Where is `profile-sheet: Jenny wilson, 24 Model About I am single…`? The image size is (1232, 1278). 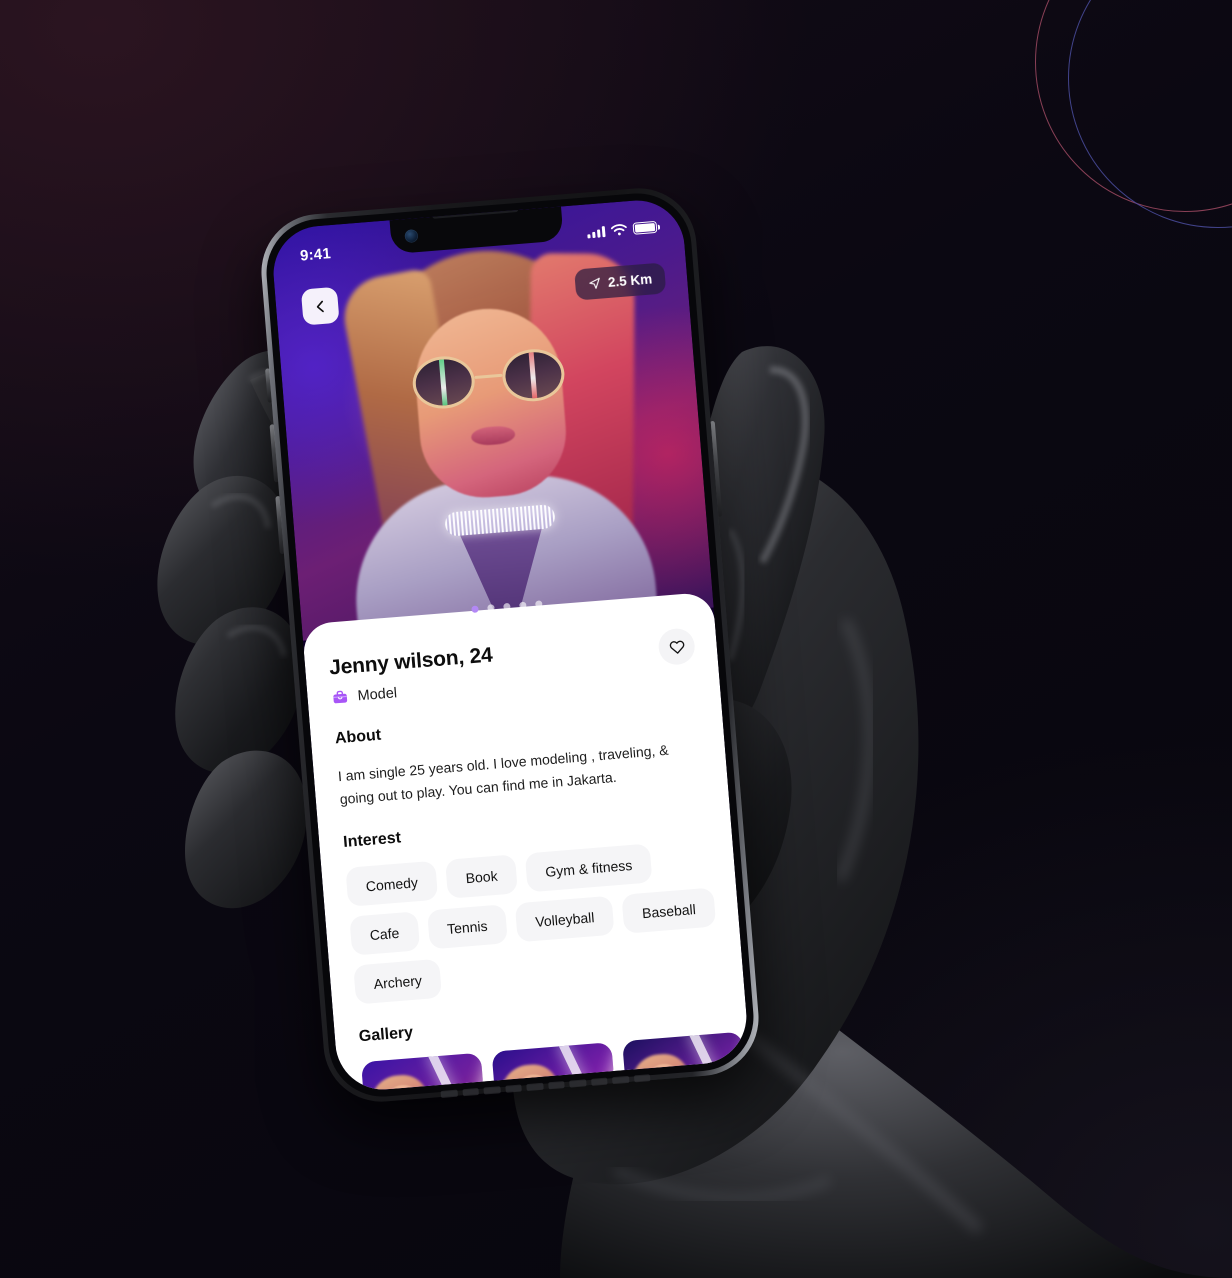 profile-sheet: Jenny wilson, 24 Model About I am single… is located at coordinates (526, 842).